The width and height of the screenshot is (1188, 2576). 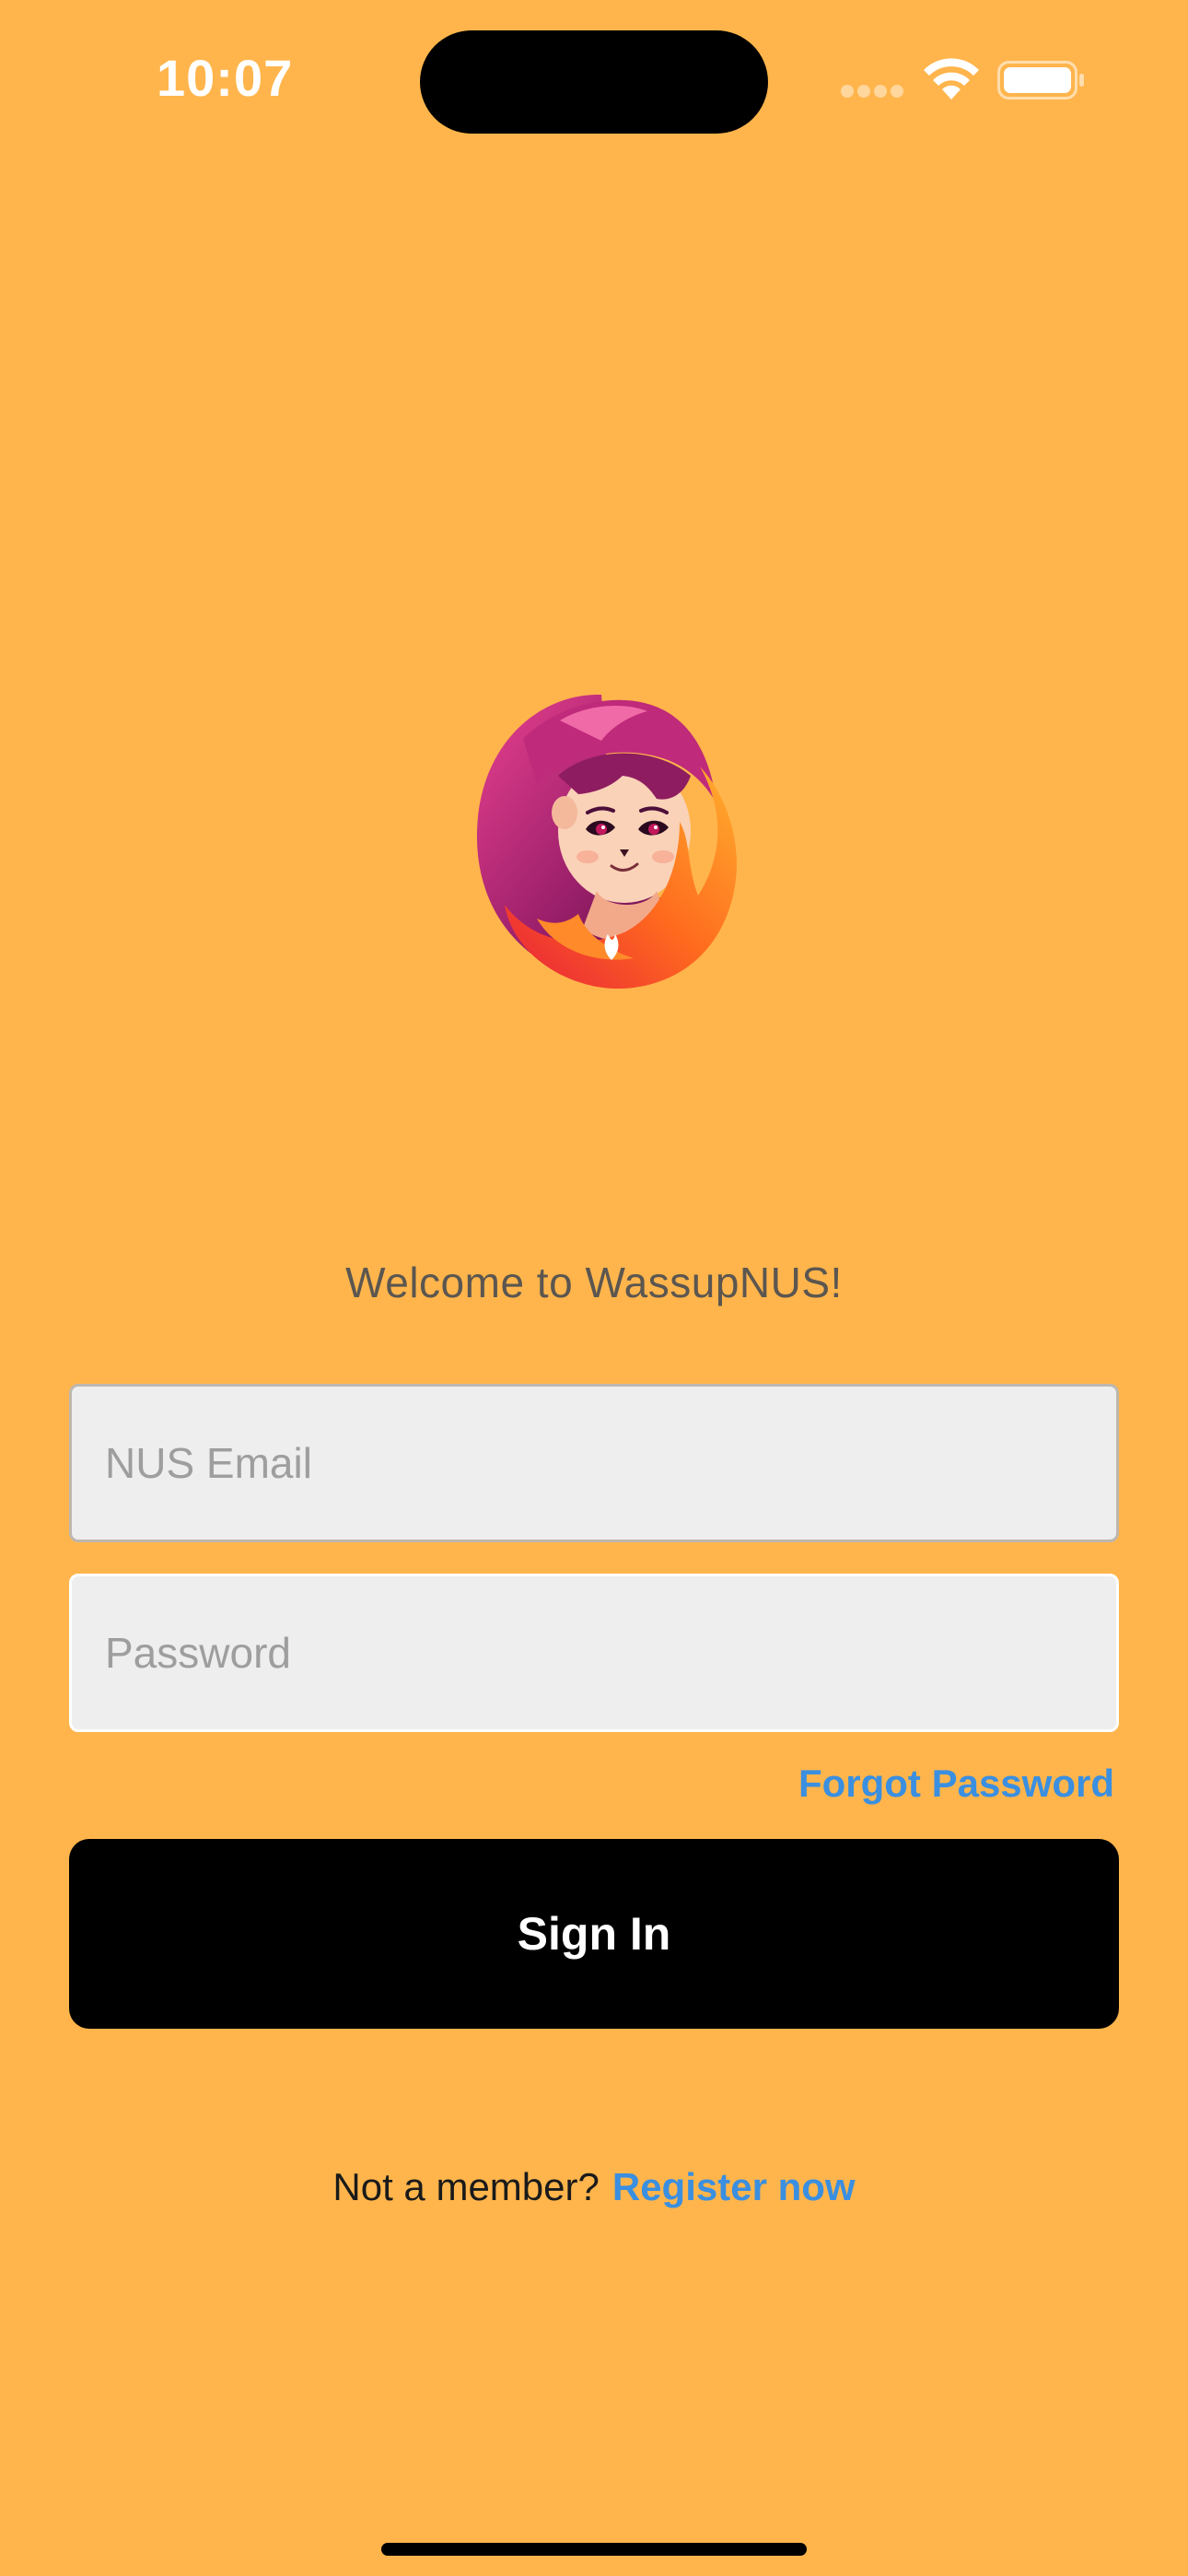 What do you see at coordinates (1040, 80) in the screenshot?
I see `battery-icon` at bounding box center [1040, 80].